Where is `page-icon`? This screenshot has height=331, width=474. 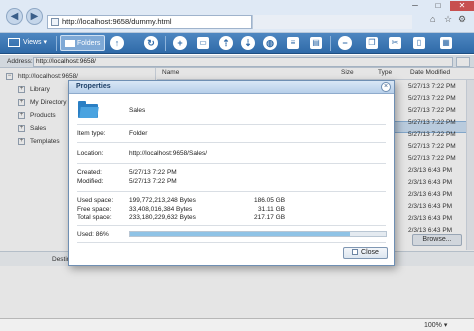 page-icon is located at coordinates (55, 22).